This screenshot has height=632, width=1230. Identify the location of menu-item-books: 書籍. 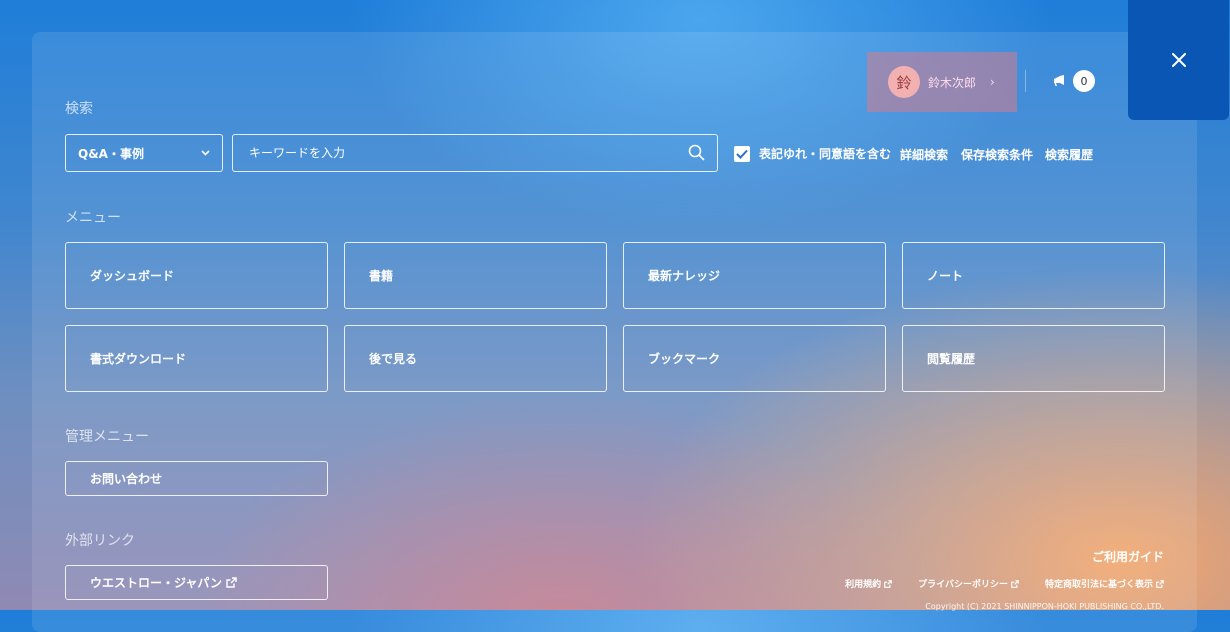
(475, 275).